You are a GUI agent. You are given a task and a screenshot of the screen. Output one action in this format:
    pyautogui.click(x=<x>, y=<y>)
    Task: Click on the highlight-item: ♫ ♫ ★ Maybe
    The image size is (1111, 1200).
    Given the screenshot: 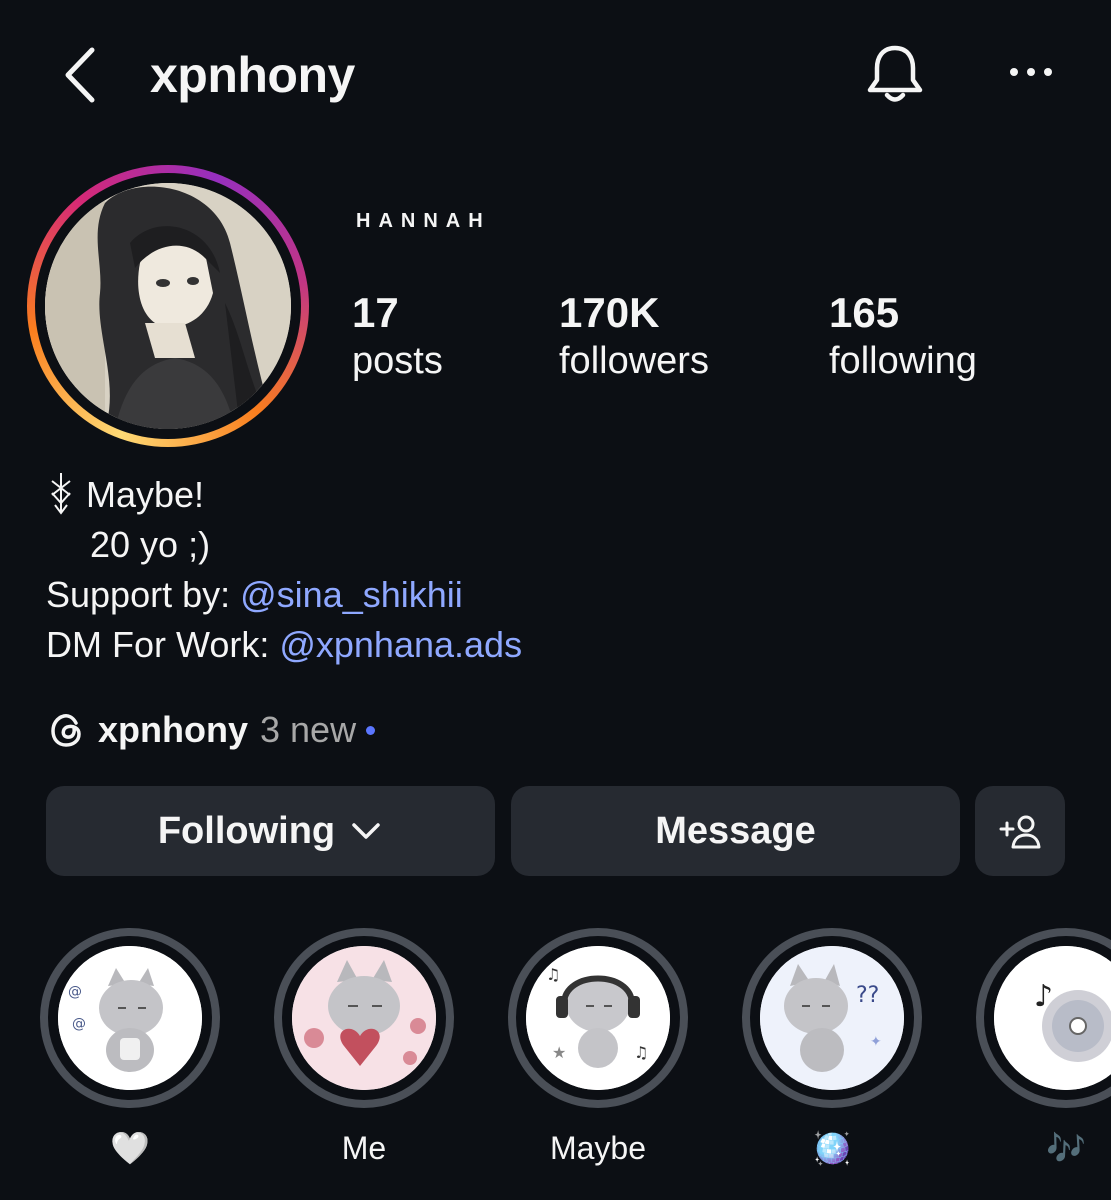 What is the action you would take?
    pyautogui.click(x=598, y=1049)
    